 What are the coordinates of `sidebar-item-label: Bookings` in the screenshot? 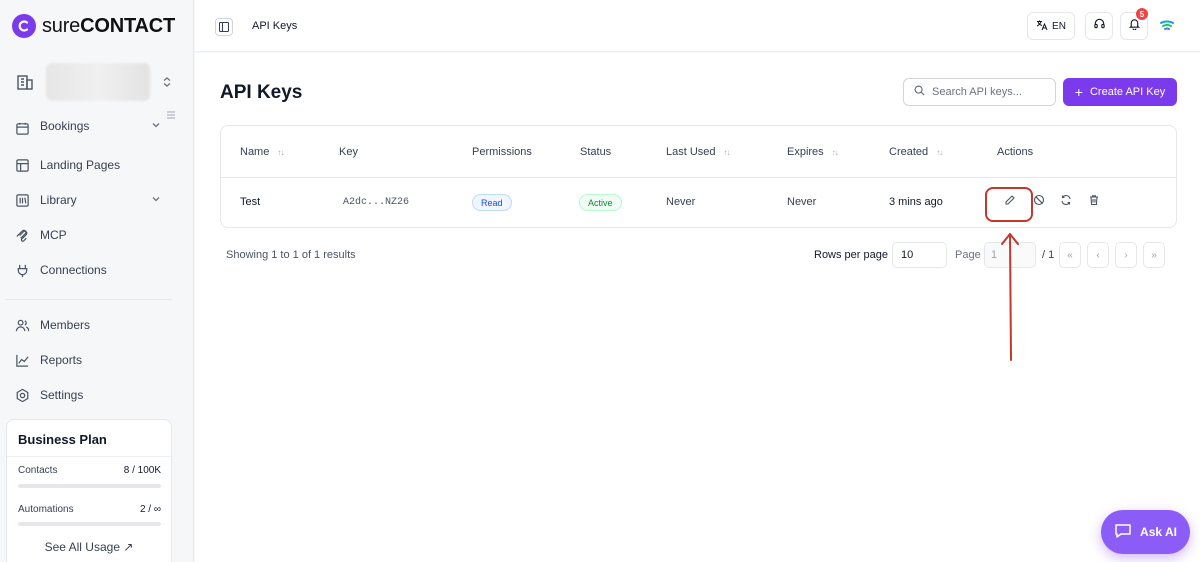 It's located at (65, 126).